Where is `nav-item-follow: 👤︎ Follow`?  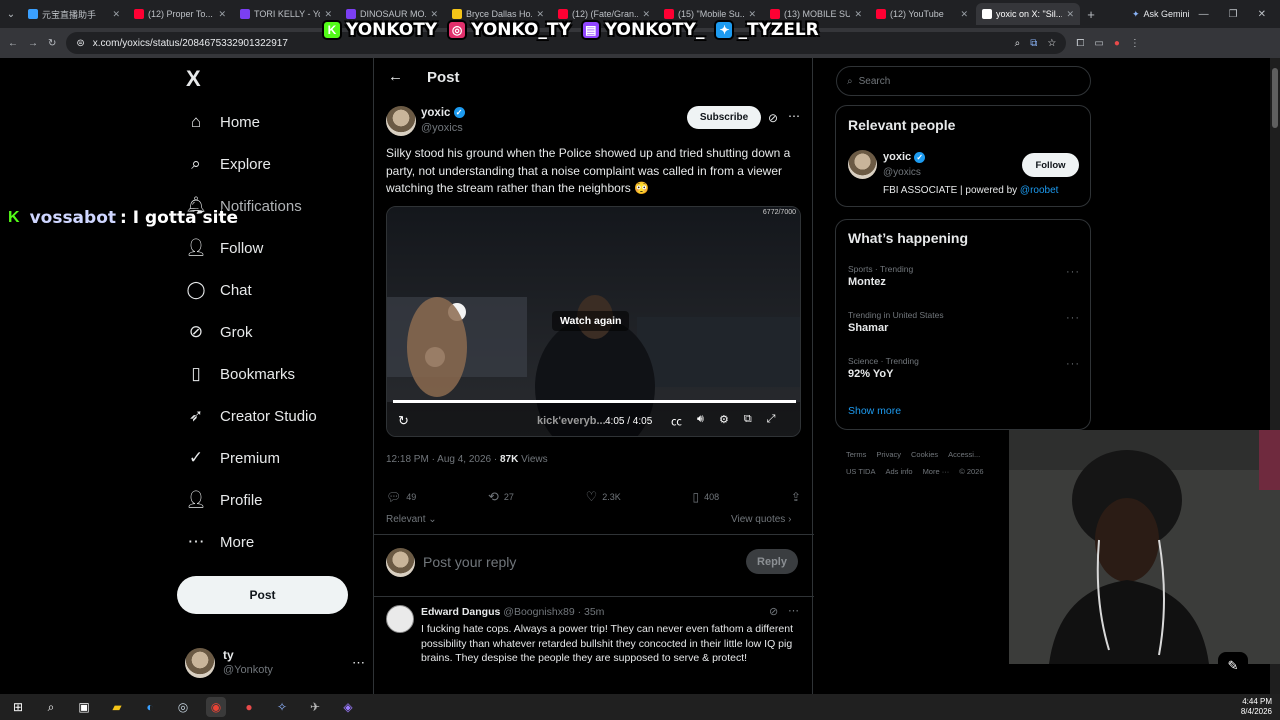
nav-item-follow: 👤︎ Follow is located at coordinates (275, 248).